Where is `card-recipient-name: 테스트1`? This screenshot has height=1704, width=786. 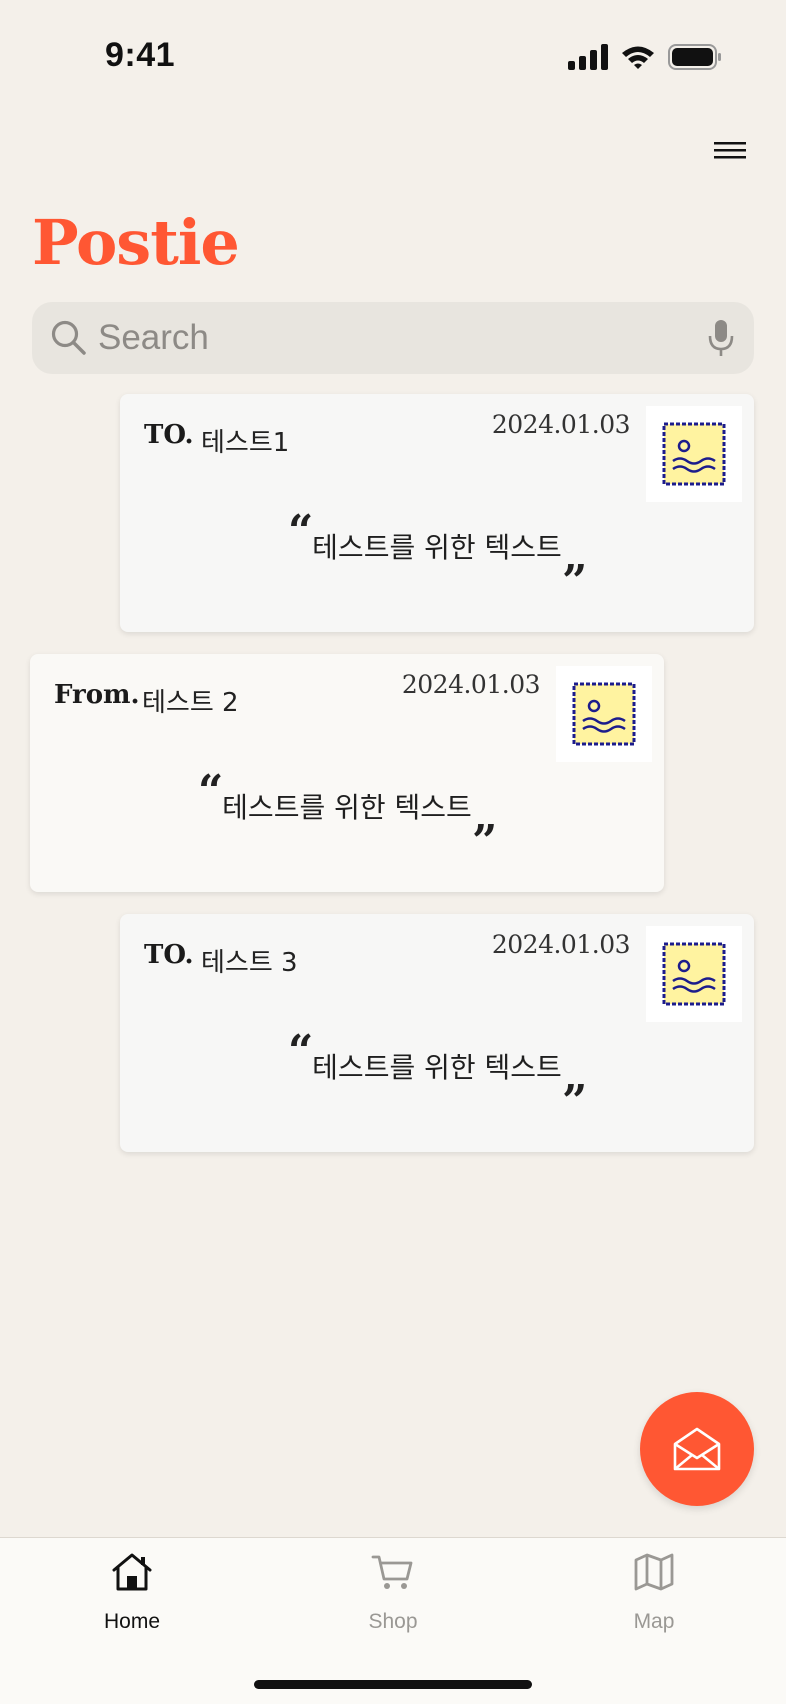
card-recipient-name: 테스트1 is located at coordinates (245, 443).